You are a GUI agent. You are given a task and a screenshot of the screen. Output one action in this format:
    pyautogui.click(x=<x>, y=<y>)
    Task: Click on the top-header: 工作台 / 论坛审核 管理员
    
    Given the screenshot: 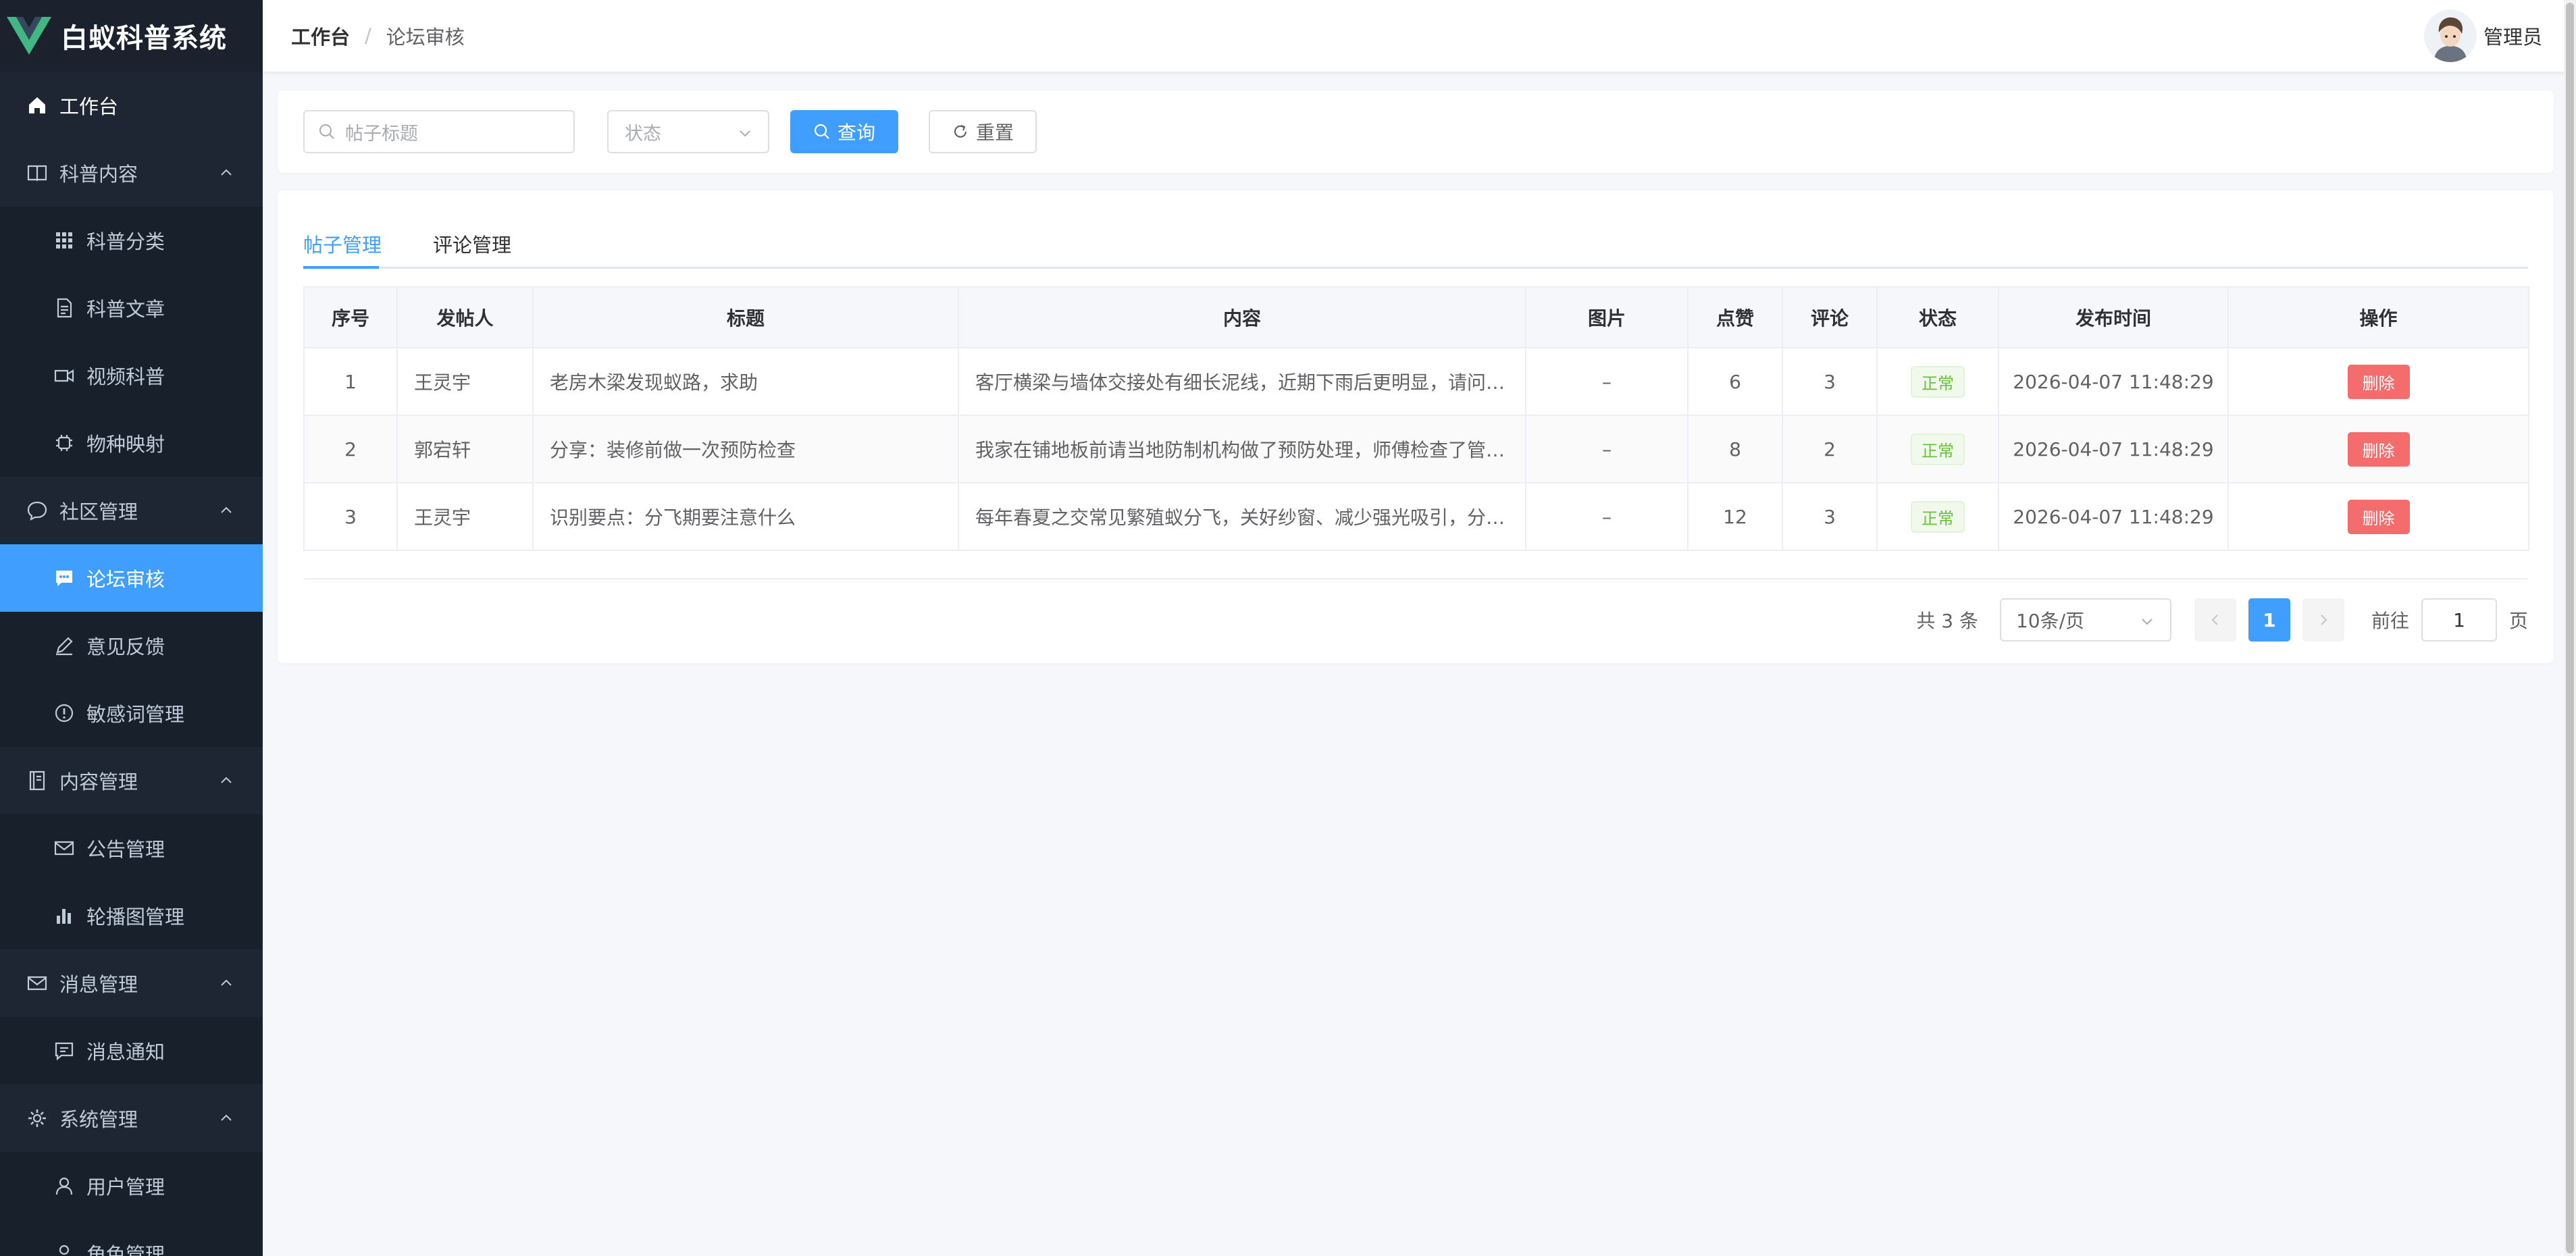 What is the action you would take?
    pyautogui.click(x=1419, y=36)
    